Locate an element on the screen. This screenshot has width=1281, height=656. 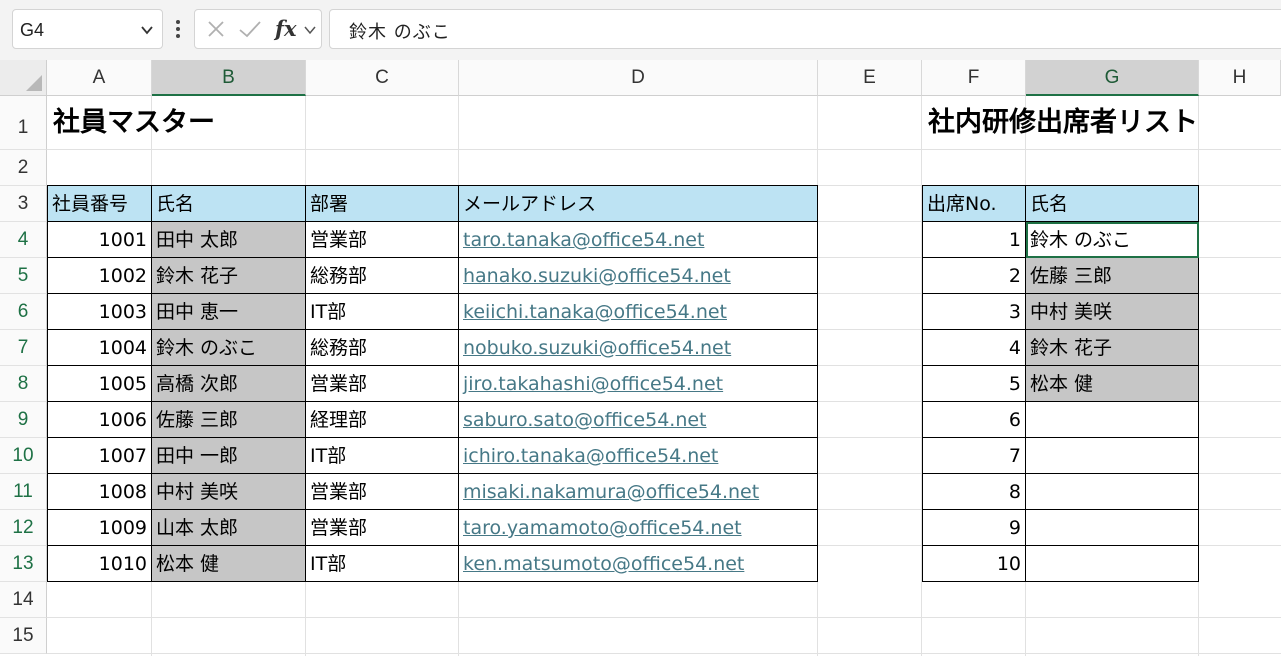
master-id-cell: 1007 is located at coordinates (99, 456).